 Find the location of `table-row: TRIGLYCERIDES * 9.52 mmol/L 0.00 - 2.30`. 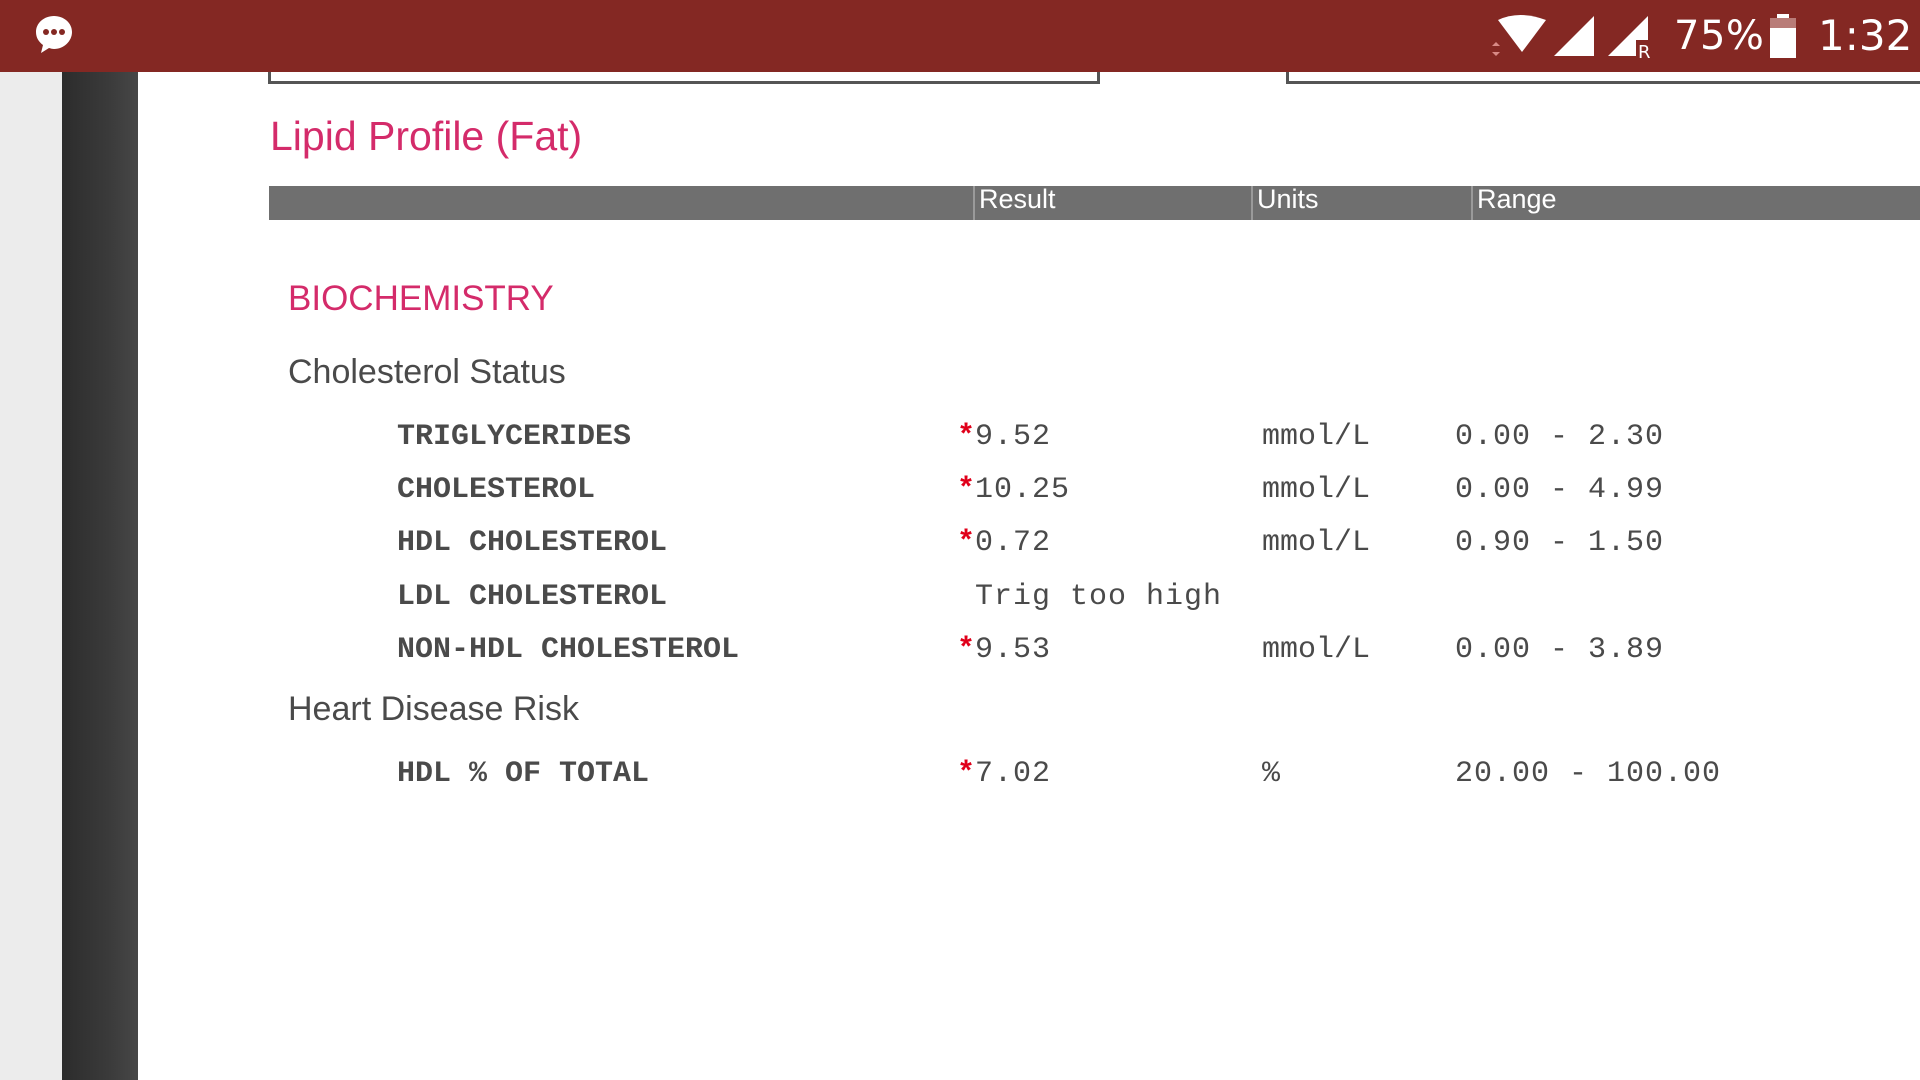

table-row: TRIGLYCERIDES * 9.52 mmol/L 0.00 - 2.30 is located at coordinates (960, 437).